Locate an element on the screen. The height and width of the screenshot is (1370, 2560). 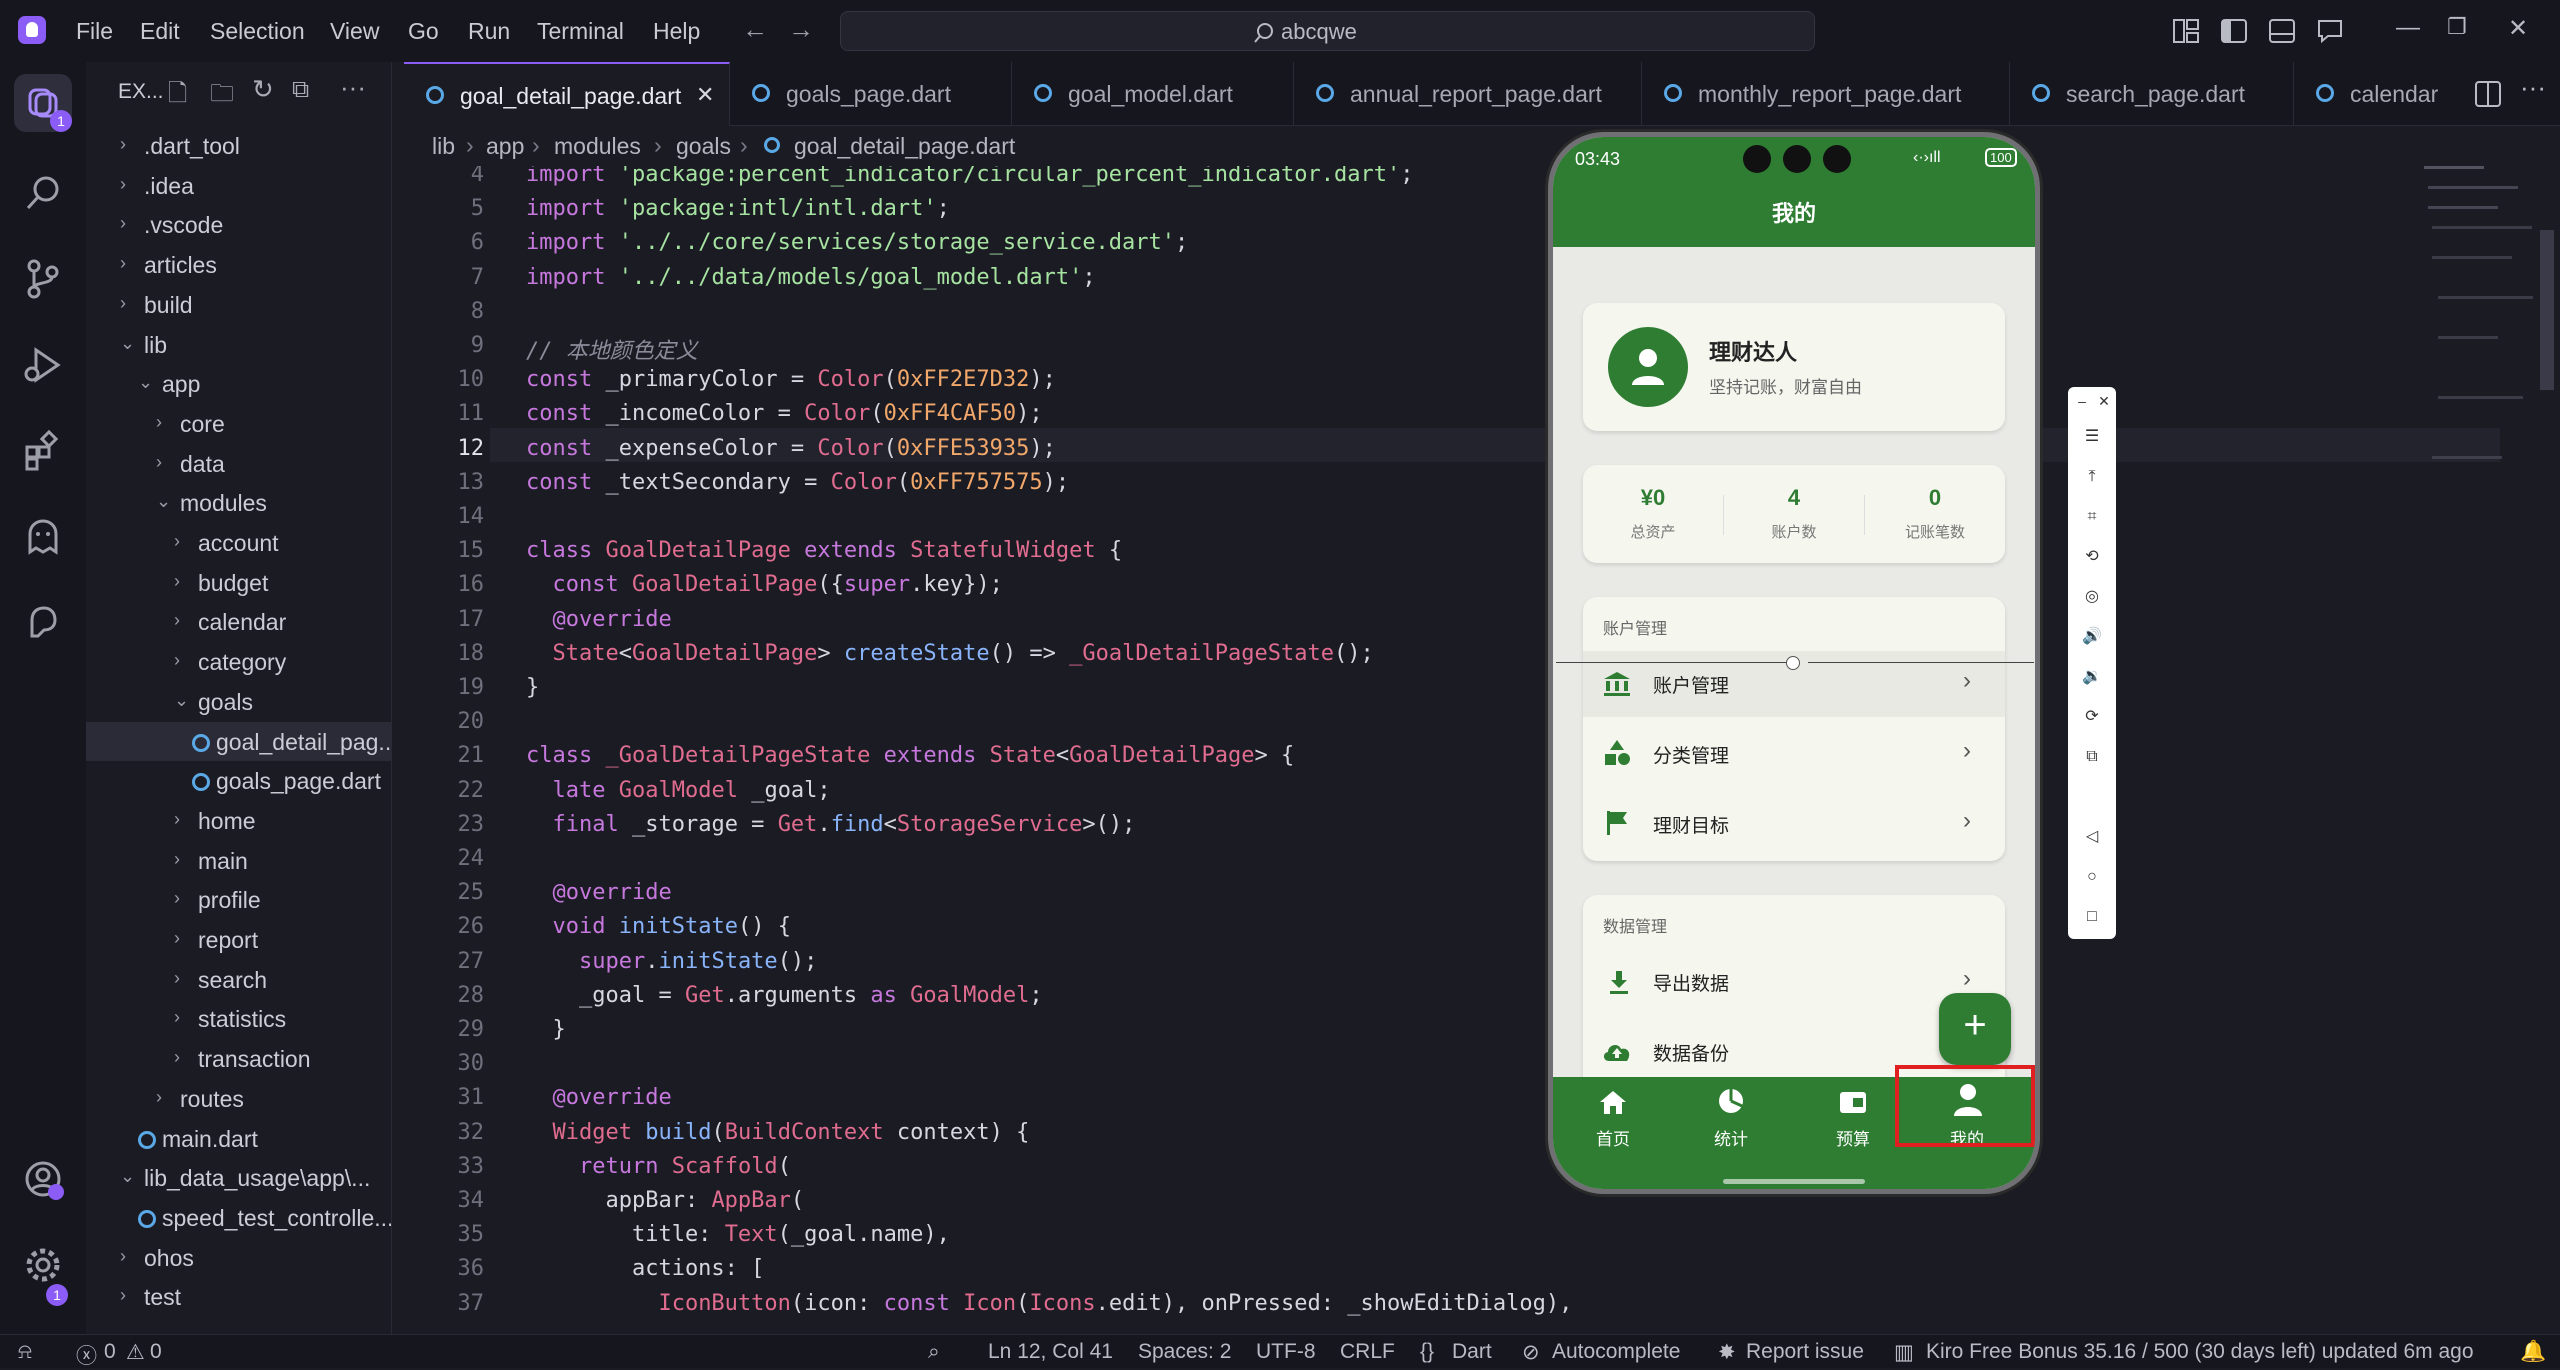
layout-grid-icon is located at coordinates (2186, 31).